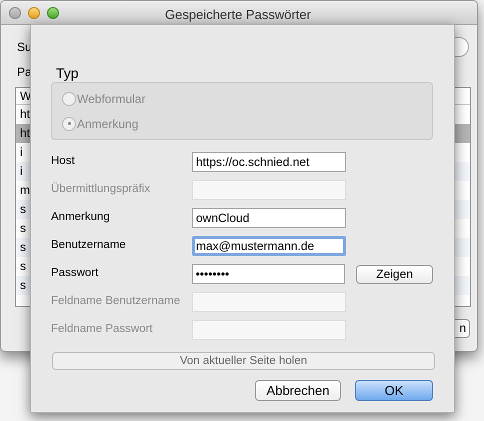  What do you see at coordinates (394, 390) in the screenshot?
I see `ok-button: OK` at bounding box center [394, 390].